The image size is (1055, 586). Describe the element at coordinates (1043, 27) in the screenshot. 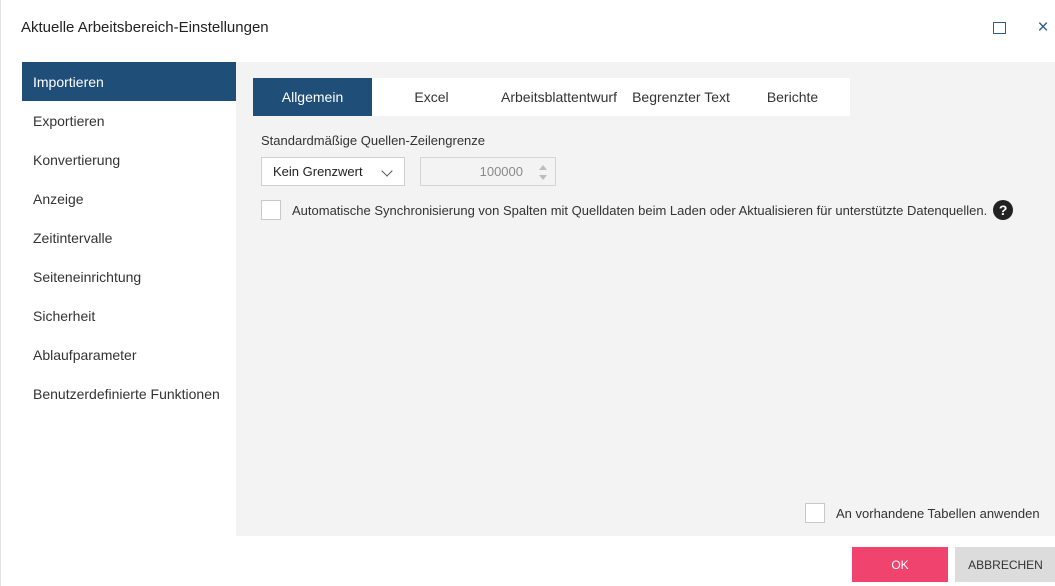

I see `close-icon: ×` at that location.